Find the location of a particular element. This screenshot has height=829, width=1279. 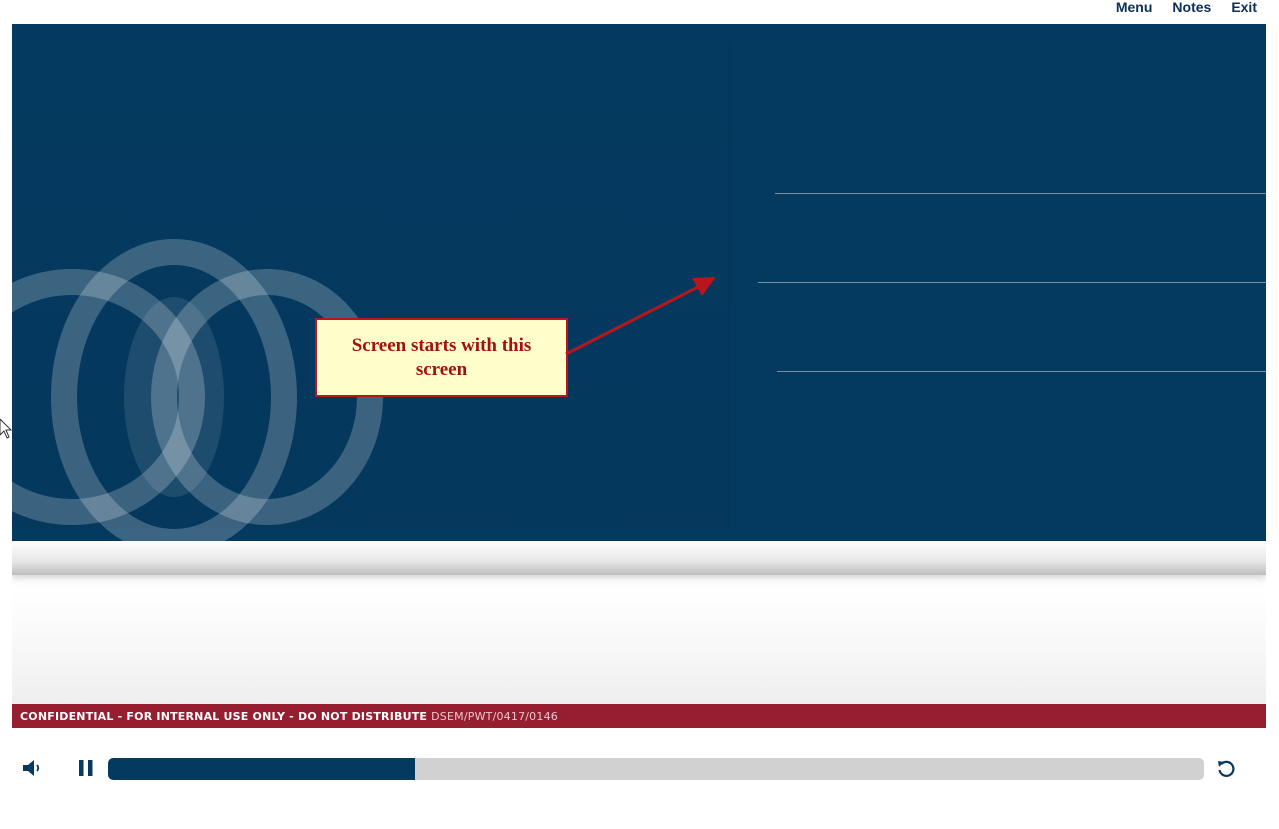

top-navigation: Menu Notes Exit is located at coordinates (1186, 9).